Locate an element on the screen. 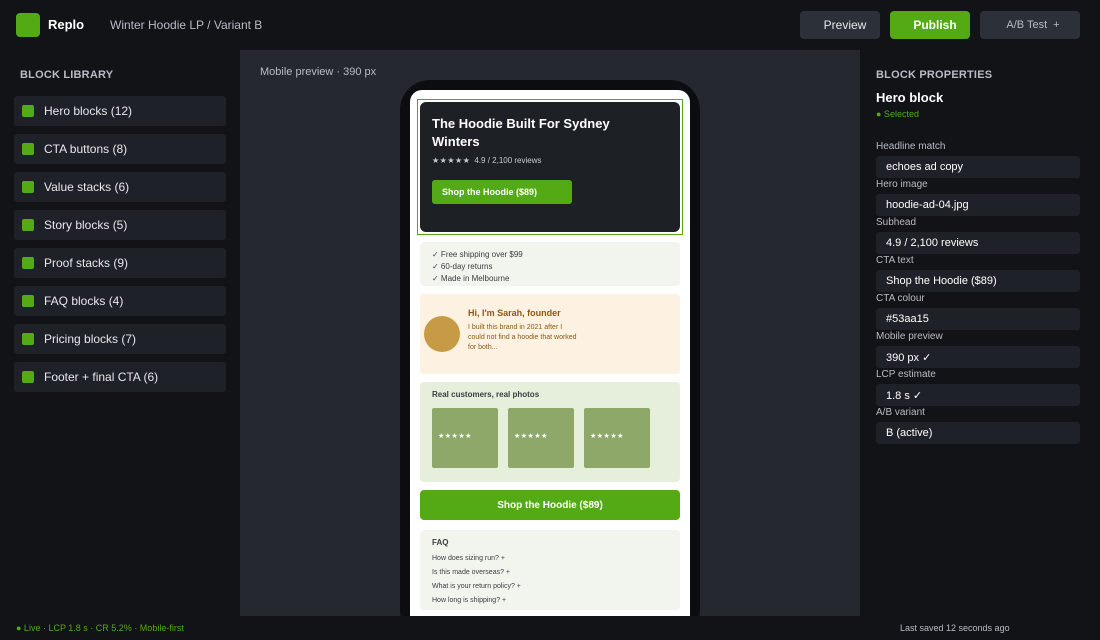 This screenshot has width=1100, height=640. prop-label-hero-image: Hero image is located at coordinates (902, 184).